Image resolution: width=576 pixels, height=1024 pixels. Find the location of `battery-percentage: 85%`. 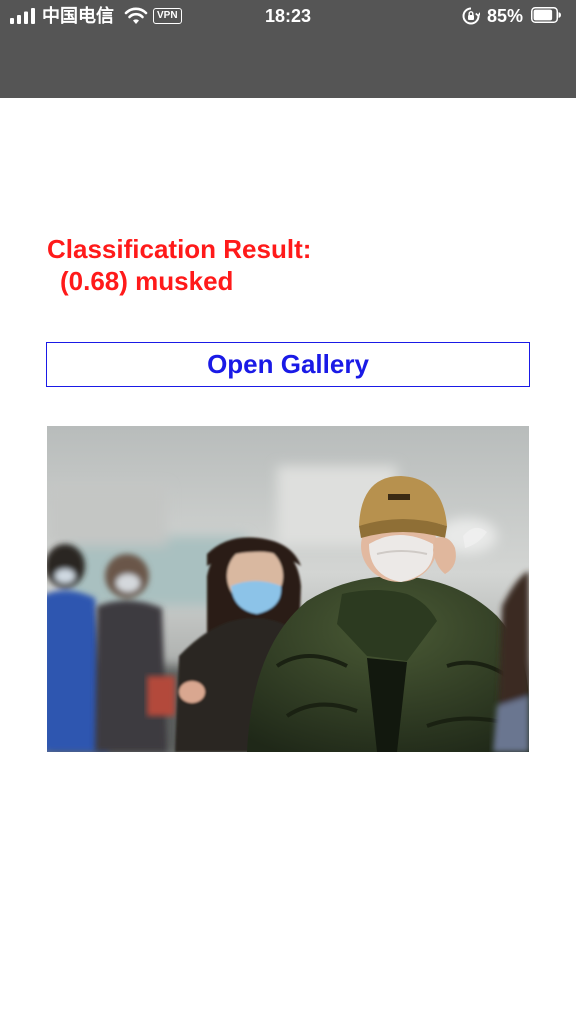

battery-percentage: 85% is located at coordinates (505, 16).